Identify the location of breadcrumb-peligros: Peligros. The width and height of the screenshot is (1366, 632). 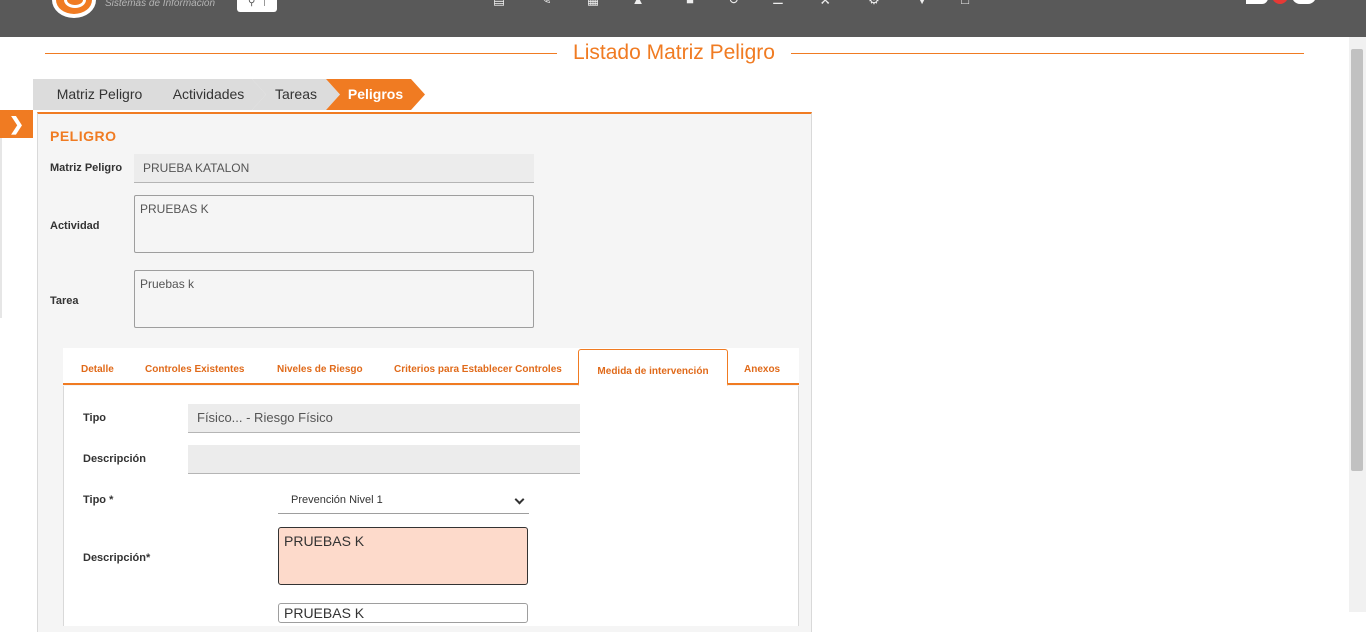
(375, 94).